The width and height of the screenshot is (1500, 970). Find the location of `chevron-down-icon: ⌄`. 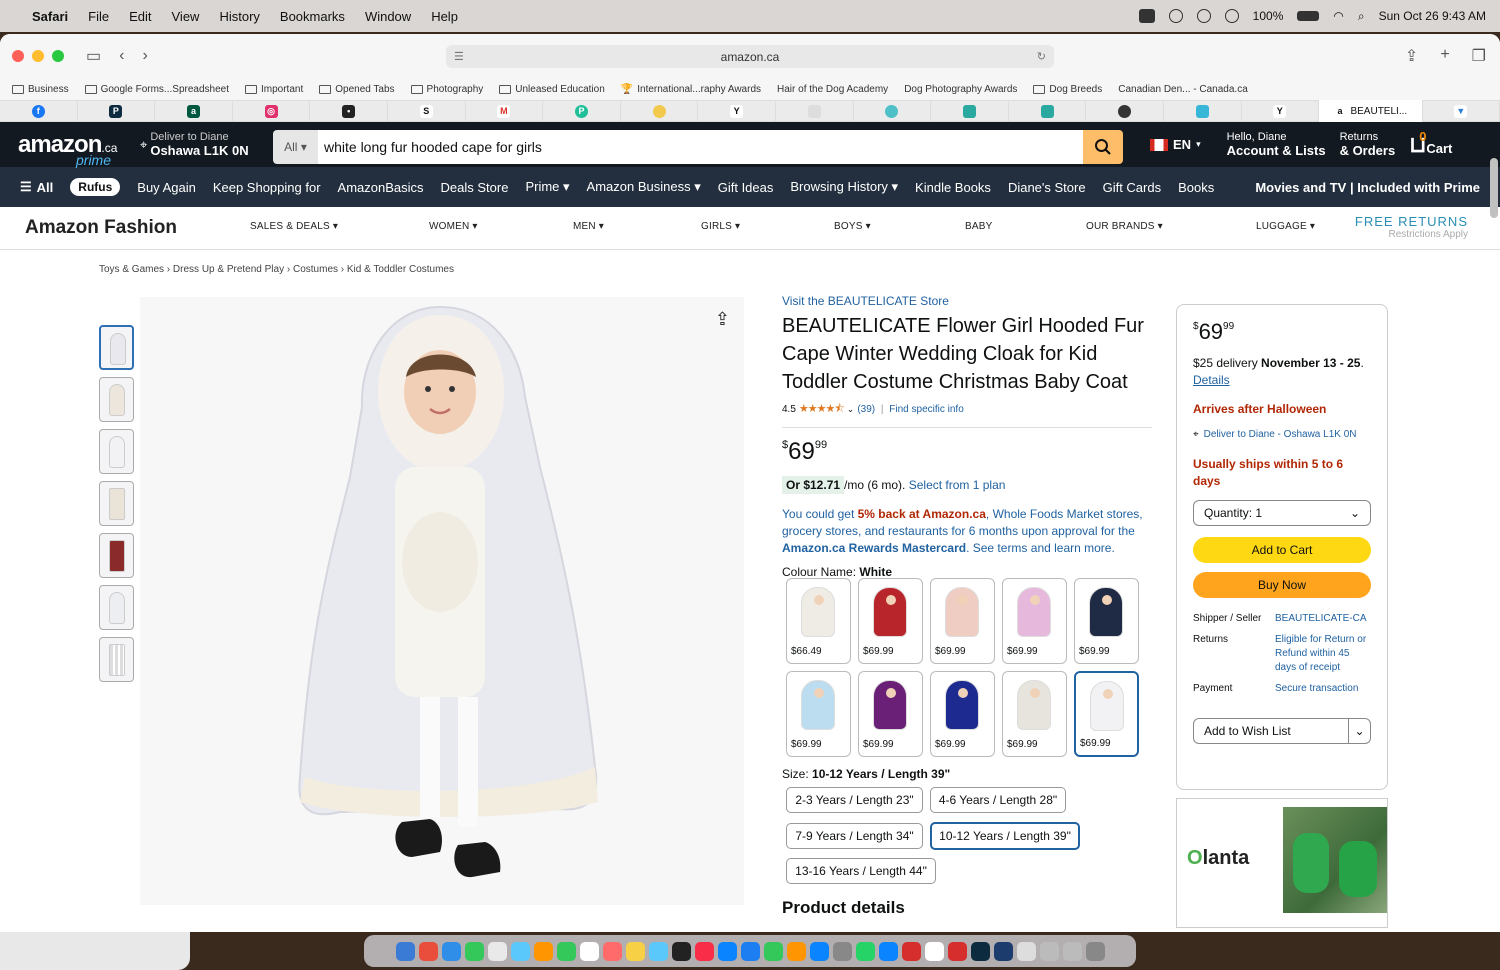

chevron-down-icon: ⌄ is located at coordinates (851, 409).